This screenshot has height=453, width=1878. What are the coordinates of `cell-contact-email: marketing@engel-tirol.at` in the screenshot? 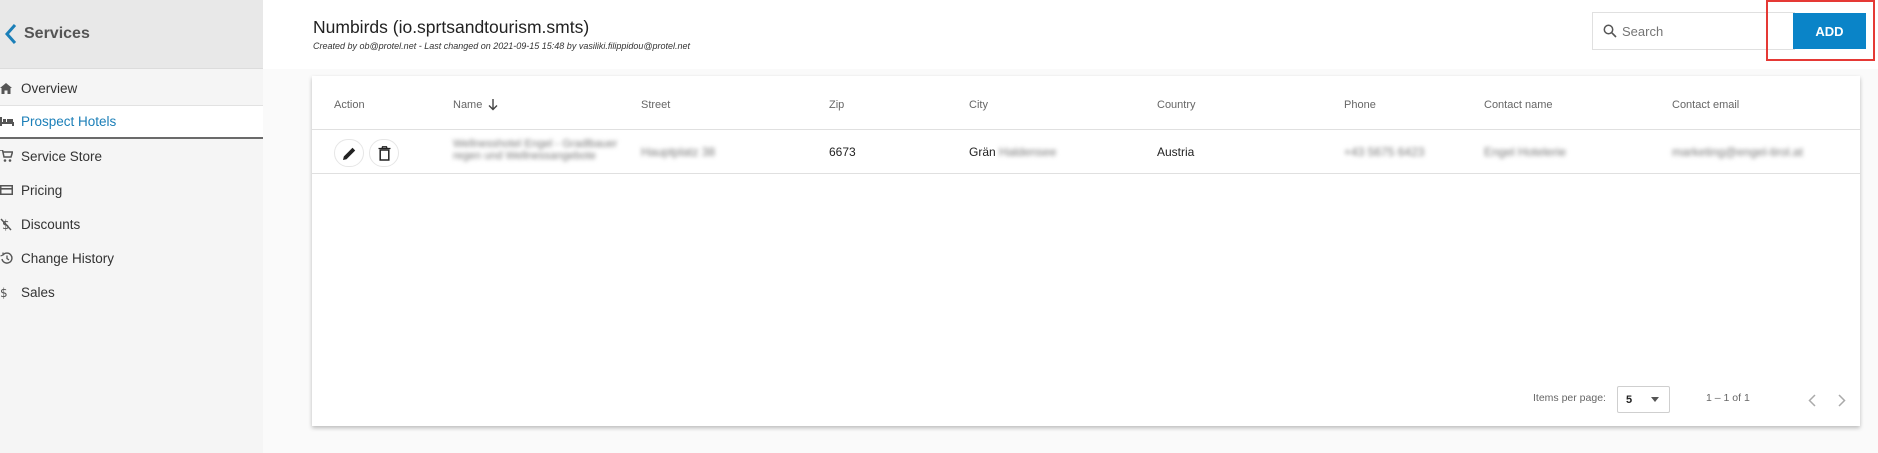 It's located at (1737, 152).